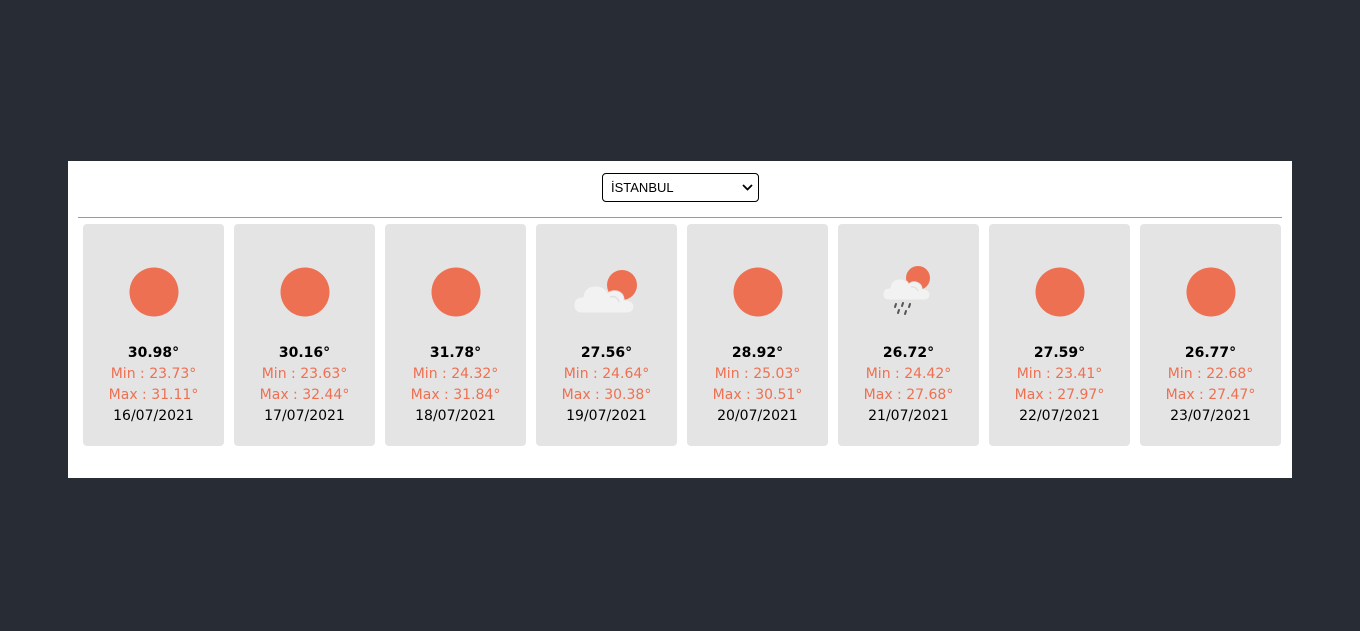 The height and width of the screenshot is (631, 1360). Describe the element at coordinates (606, 416) in the screenshot. I see `forecast-date: 19/07/2021` at that location.